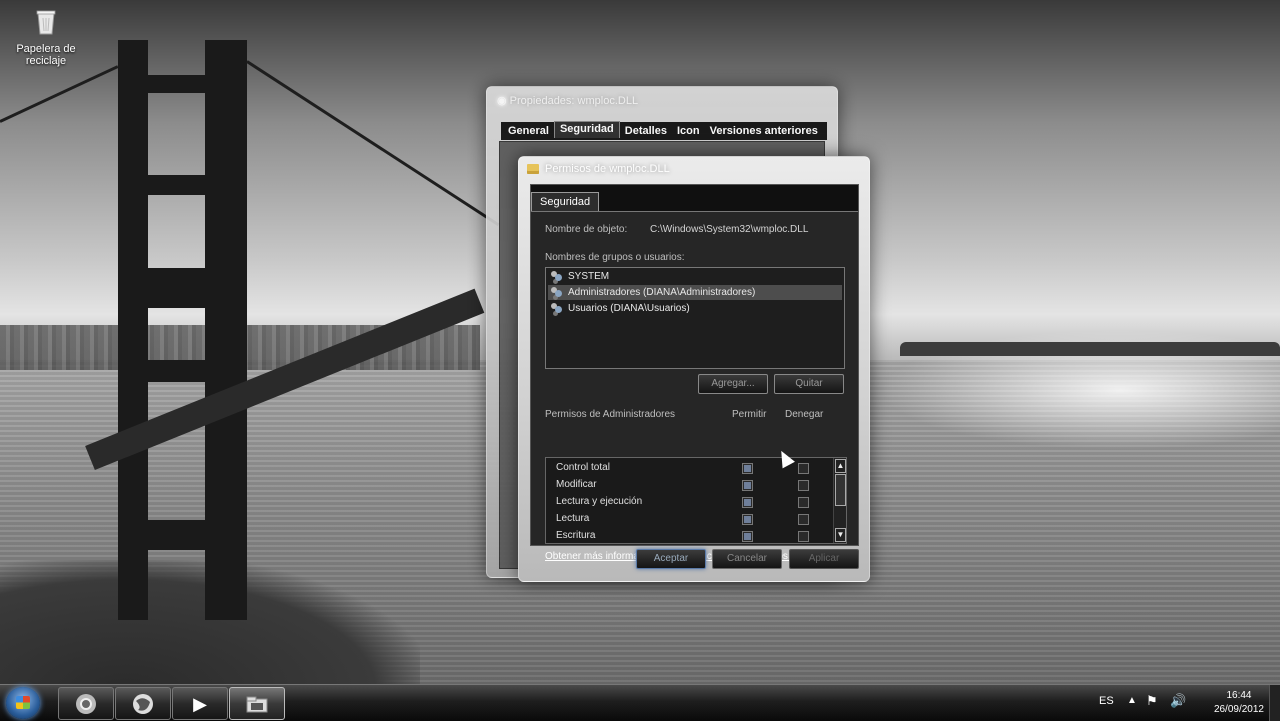 This screenshot has width=1280, height=721. Describe the element at coordinates (671, 559) in the screenshot. I see `ok-button: Aceptar` at that location.